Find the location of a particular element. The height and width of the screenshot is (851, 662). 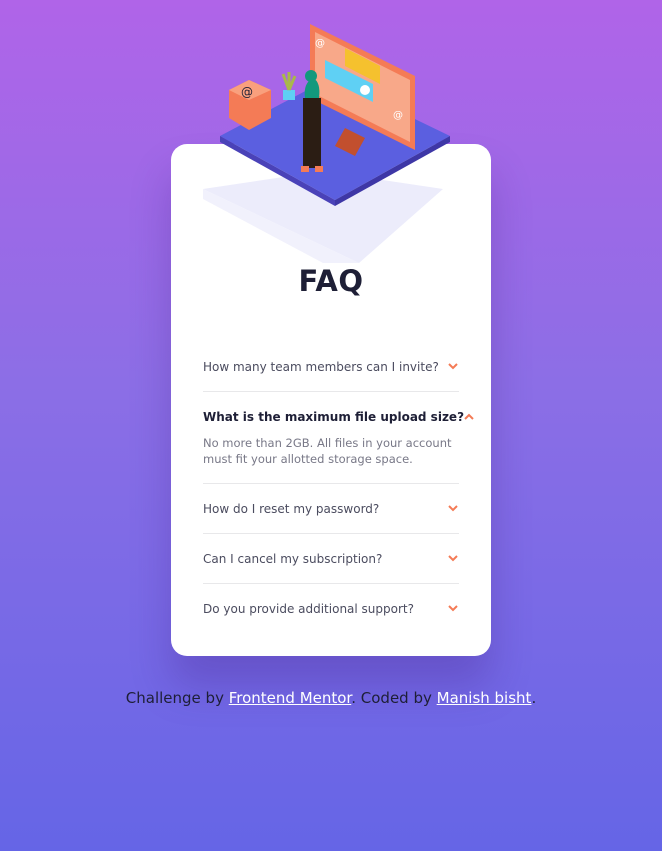

faq-question-button: Can I cancel my subscription? is located at coordinates (331, 558).